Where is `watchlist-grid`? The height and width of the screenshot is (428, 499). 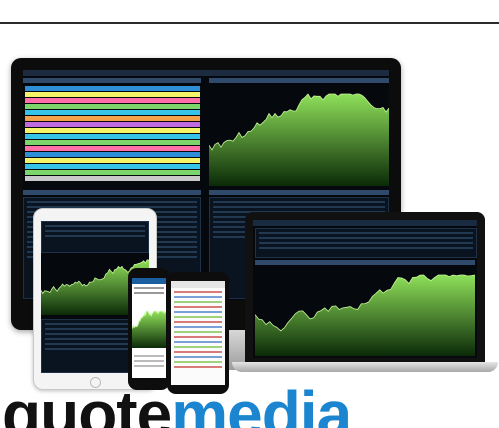 watchlist-grid is located at coordinates (112, 136).